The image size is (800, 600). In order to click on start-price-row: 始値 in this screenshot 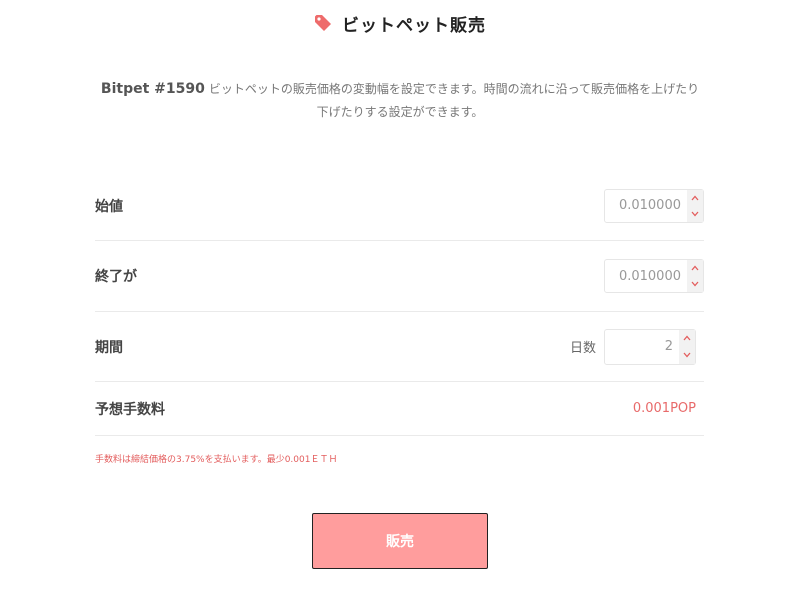, I will do `click(399, 206)`.